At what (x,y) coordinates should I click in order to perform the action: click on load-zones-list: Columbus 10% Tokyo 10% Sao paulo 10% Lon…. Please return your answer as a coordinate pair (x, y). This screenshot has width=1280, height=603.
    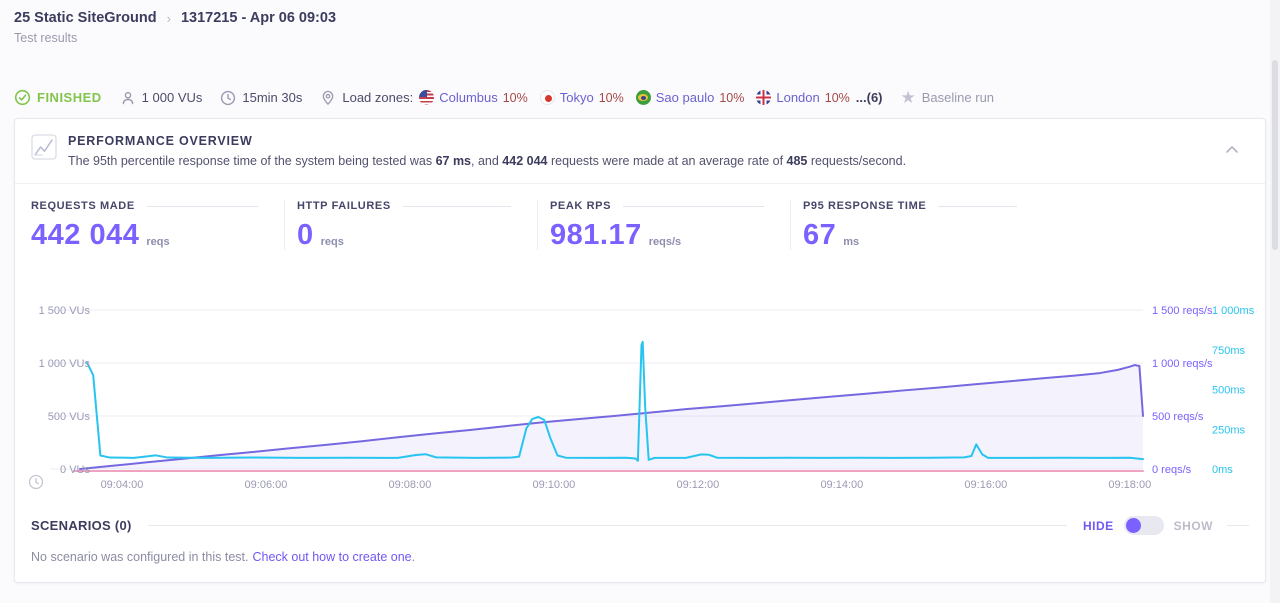
    Looking at the image, I should click on (634, 97).